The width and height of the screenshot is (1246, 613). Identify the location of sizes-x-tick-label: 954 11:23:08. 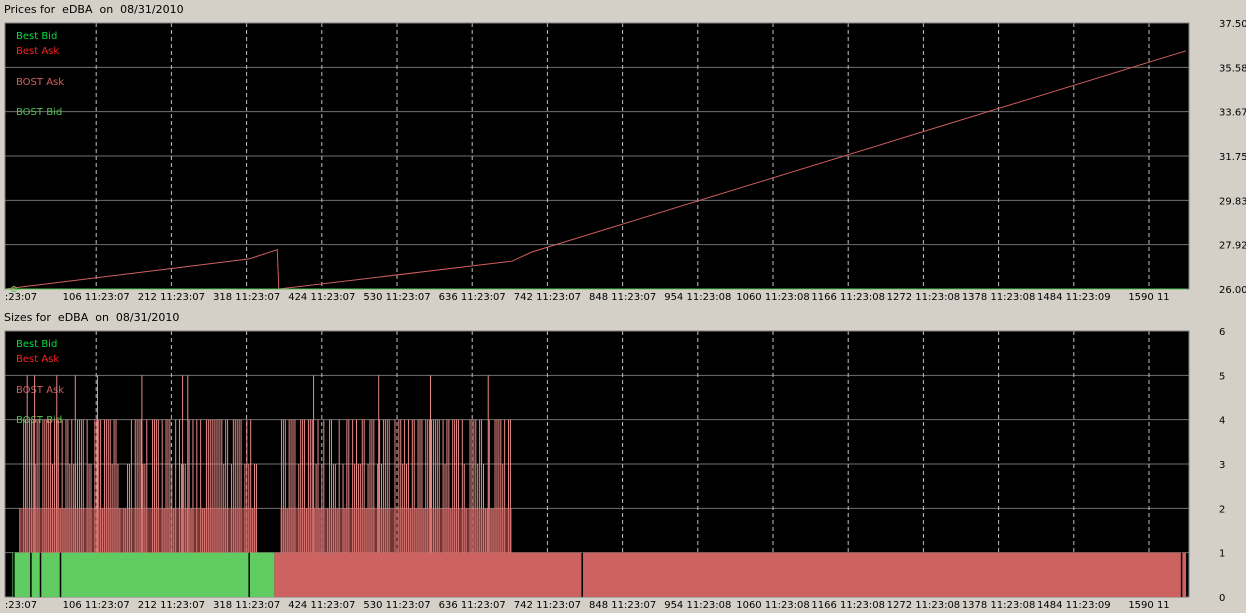
(697, 605).